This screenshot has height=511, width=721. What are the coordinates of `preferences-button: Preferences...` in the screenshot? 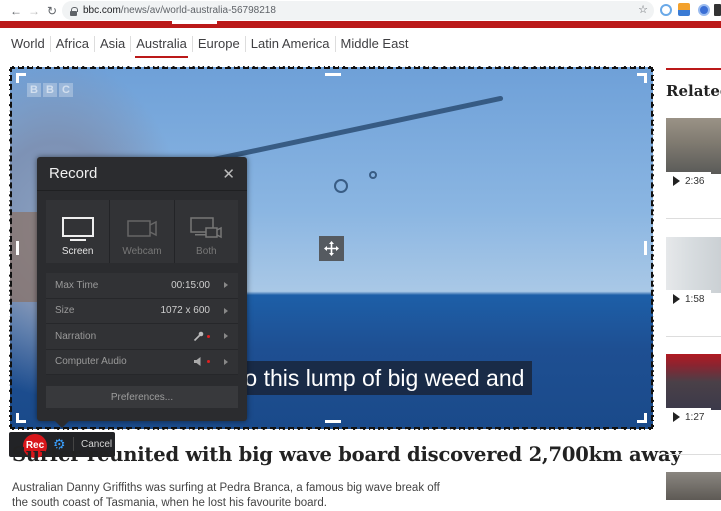 It's located at (142, 397).